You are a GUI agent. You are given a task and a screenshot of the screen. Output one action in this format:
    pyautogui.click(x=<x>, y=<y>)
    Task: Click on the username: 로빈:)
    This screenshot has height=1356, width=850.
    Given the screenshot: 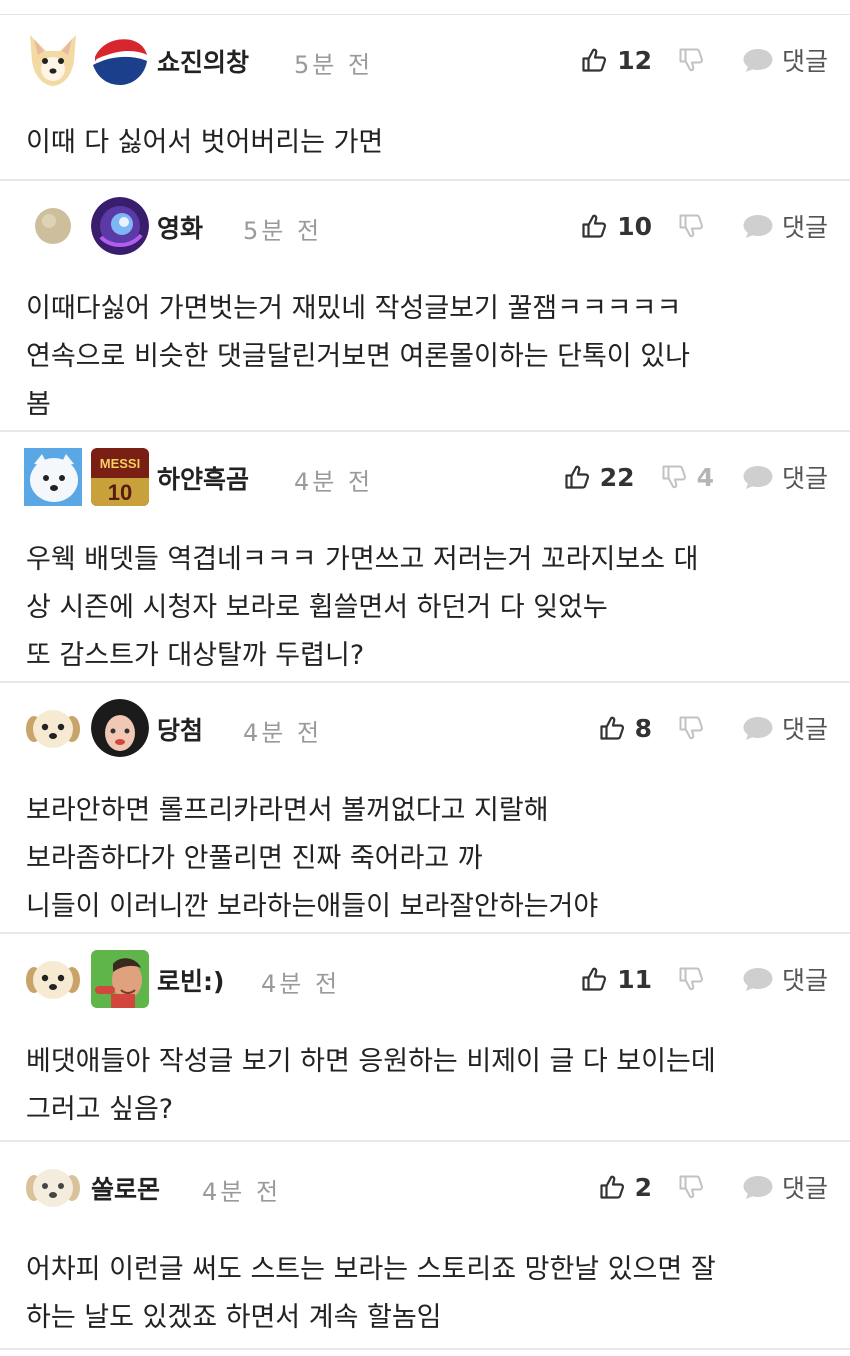 What is the action you would take?
    pyautogui.click(x=190, y=980)
    